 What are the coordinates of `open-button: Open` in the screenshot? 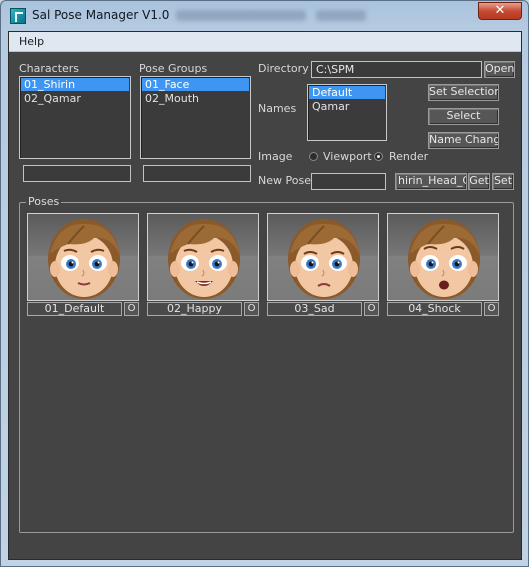 It's located at (499, 69).